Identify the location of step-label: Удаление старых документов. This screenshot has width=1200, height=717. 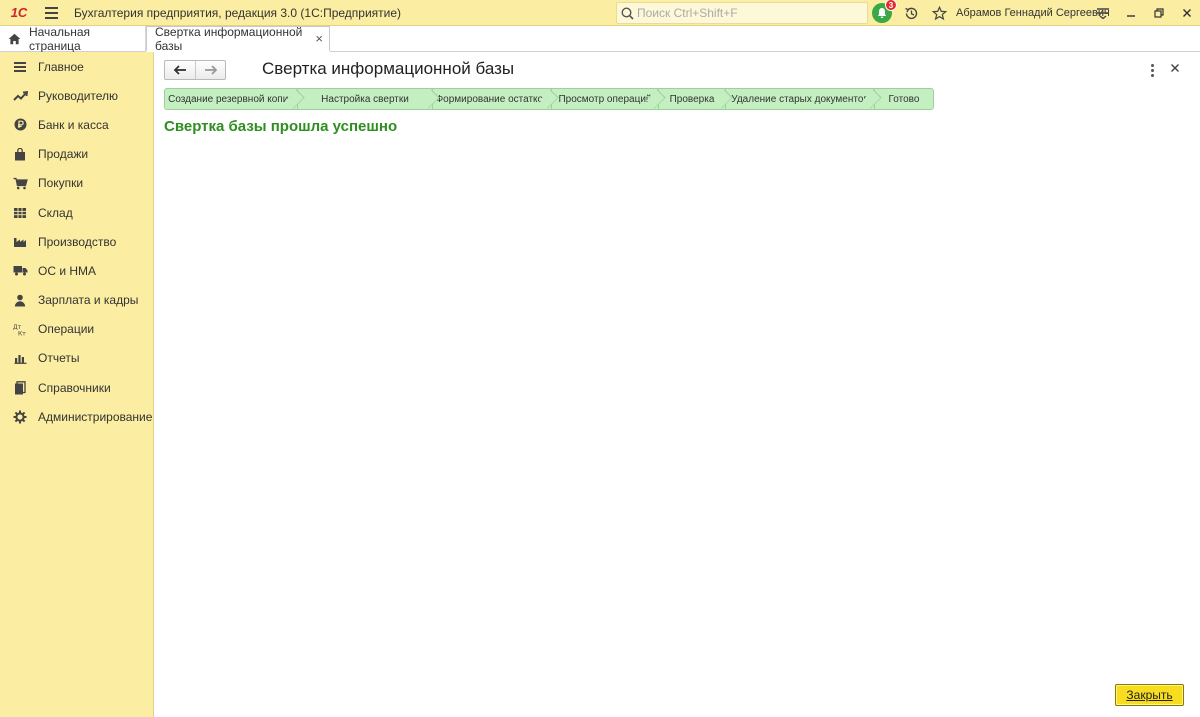
(800, 99).